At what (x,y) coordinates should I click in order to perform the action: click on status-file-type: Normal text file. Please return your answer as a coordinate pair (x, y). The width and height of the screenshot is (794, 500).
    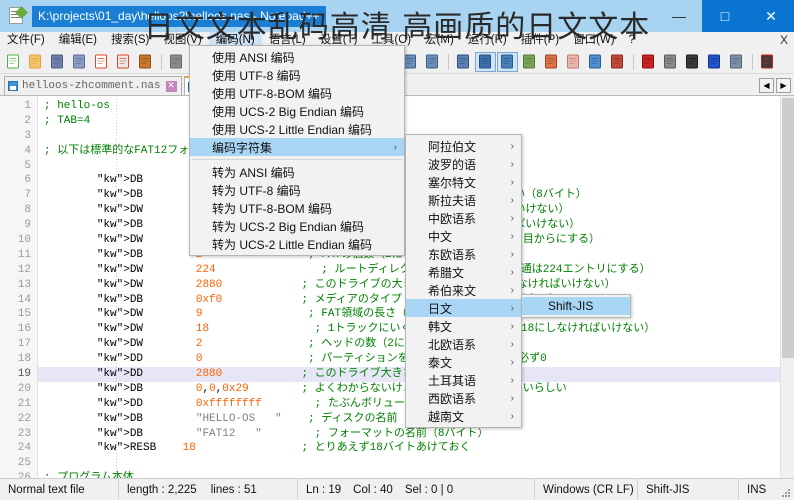
    Looking at the image, I should click on (46, 489).